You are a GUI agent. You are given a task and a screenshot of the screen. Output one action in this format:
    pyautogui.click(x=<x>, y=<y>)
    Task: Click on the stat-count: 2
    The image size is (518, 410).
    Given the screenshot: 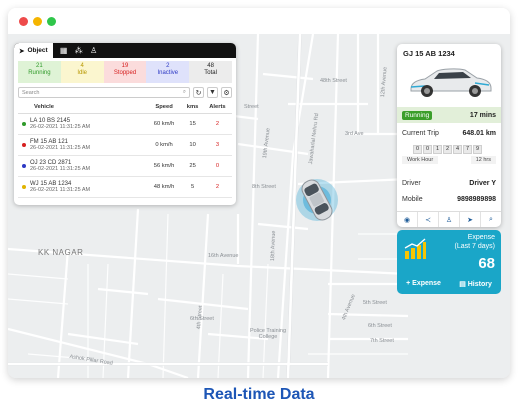 What is the action you would take?
    pyautogui.click(x=168, y=66)
    